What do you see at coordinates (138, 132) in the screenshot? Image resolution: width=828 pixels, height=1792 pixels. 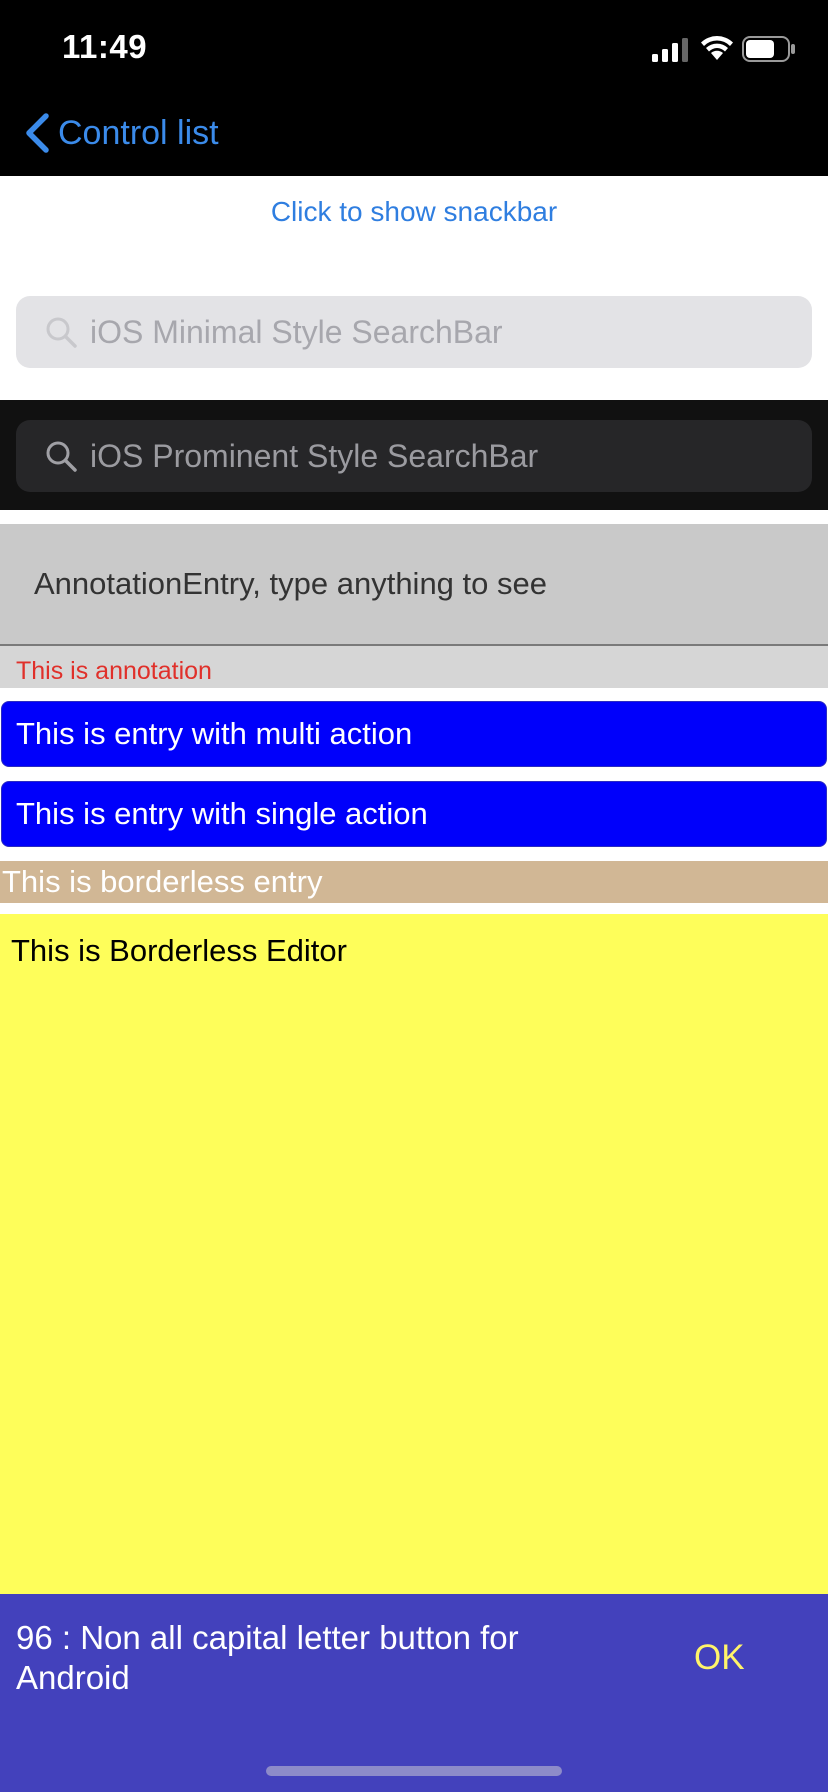 I see `back-button-label: Control list` at bounding box center [138, 132].